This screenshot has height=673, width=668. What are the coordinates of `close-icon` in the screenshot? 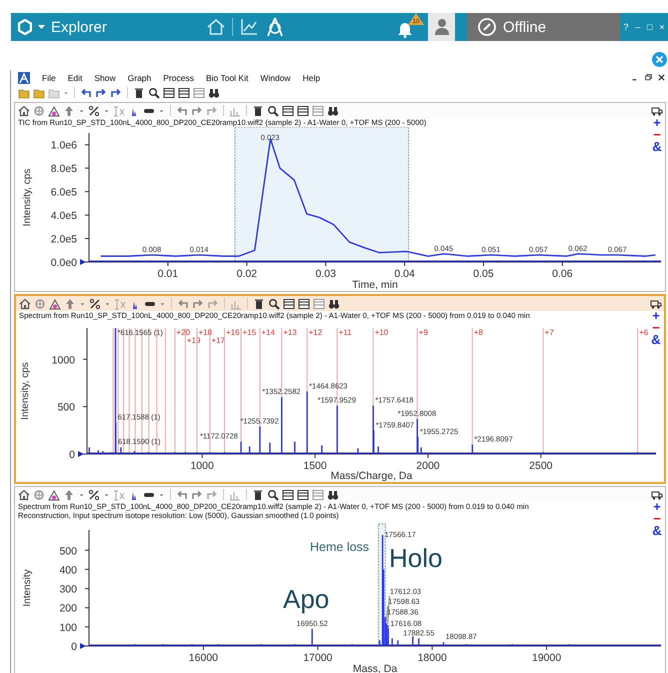 It's located at (661, 77).